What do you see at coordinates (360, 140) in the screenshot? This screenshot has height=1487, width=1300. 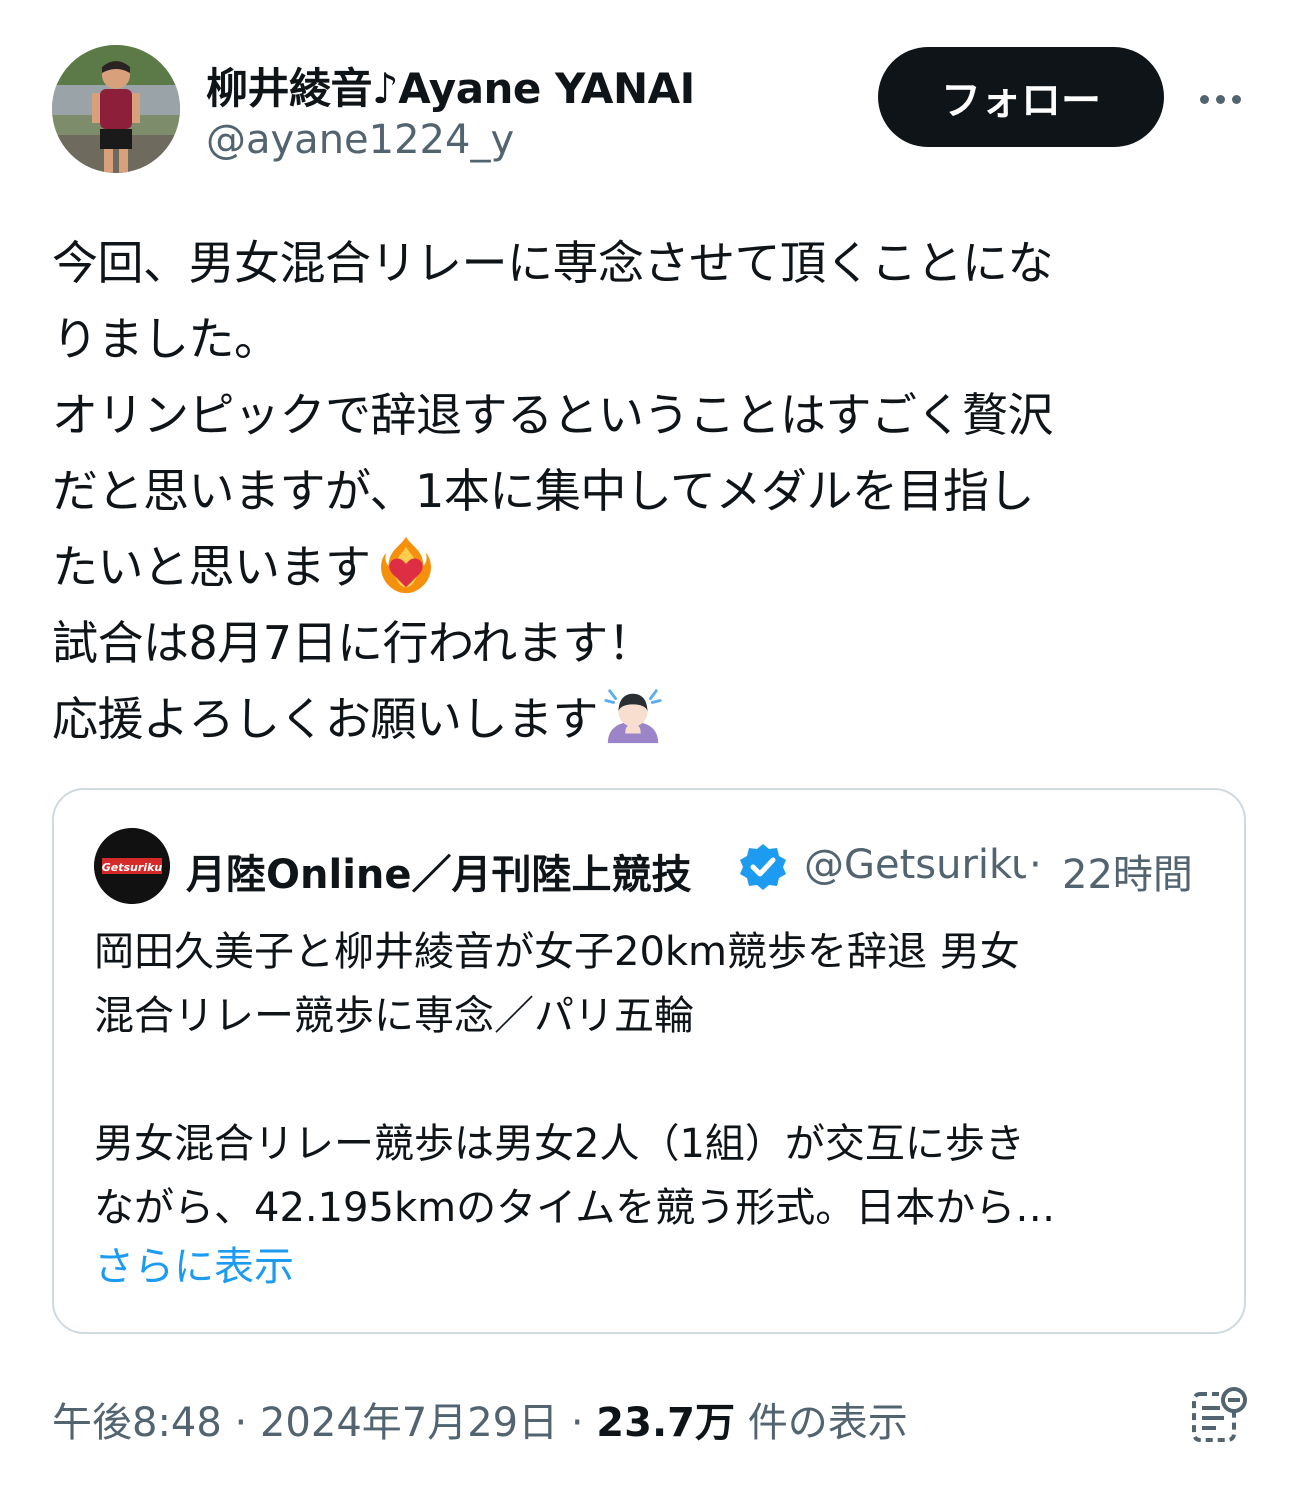 I see `author-handle: @ayane1224_y` at bounding box center [360, 140].